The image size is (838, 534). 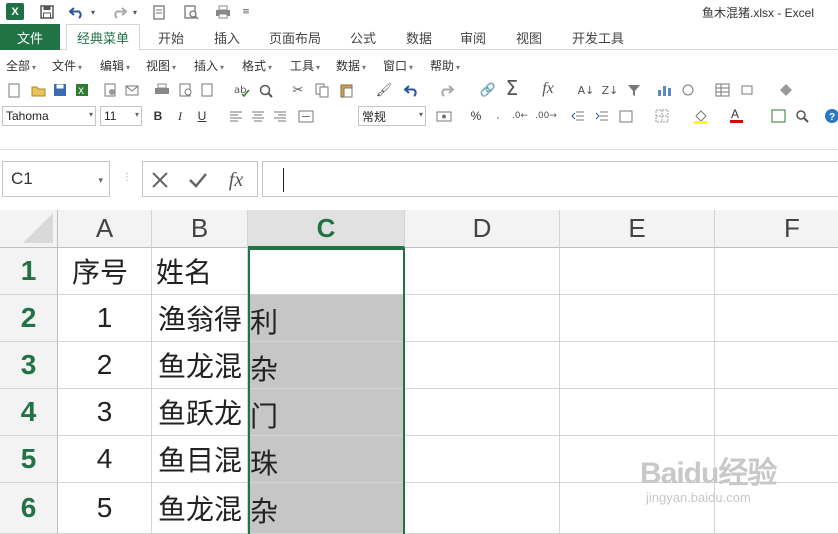 I want to click on cell-a1: 序号, so click(x=105, y=271).